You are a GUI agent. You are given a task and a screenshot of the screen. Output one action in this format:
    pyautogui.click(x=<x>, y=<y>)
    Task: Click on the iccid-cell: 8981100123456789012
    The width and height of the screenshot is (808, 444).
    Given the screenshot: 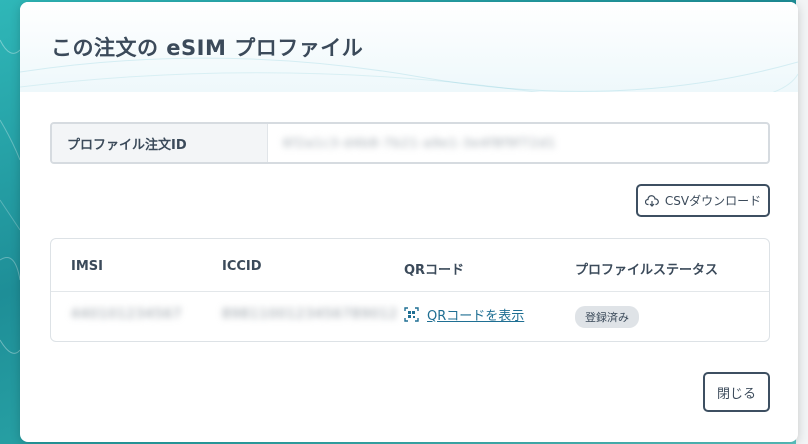 What is the action you would take?
    pyautogui.click(x=310, y=314)
    